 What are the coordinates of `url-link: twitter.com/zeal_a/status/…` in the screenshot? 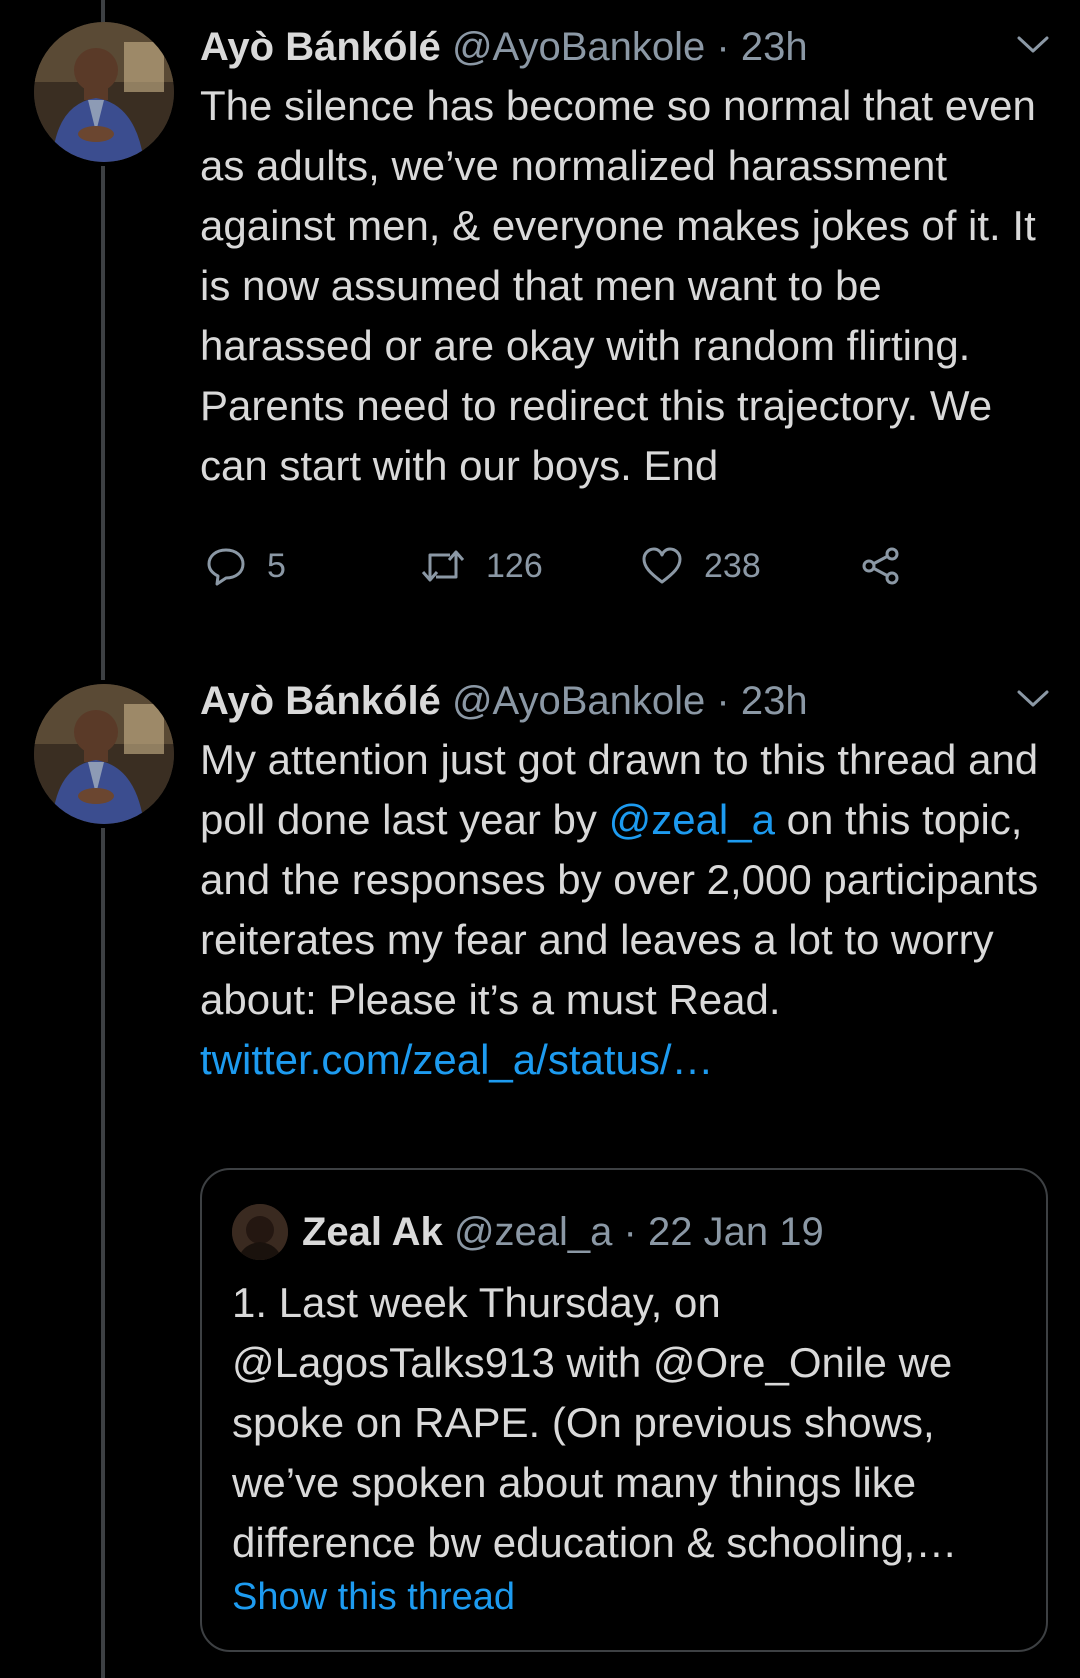 It's located at (625, 1060).